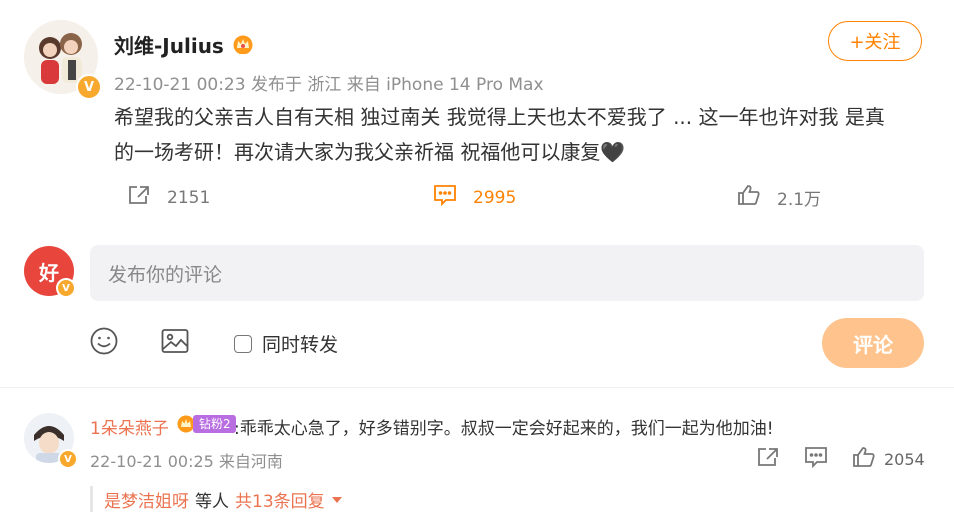 Image resolution: width=954 pixels, height=525 pixels. What do you see at coordinates (243, 46) in the screenshot?
I see `crown-icon` at bounding box center [243, 46].